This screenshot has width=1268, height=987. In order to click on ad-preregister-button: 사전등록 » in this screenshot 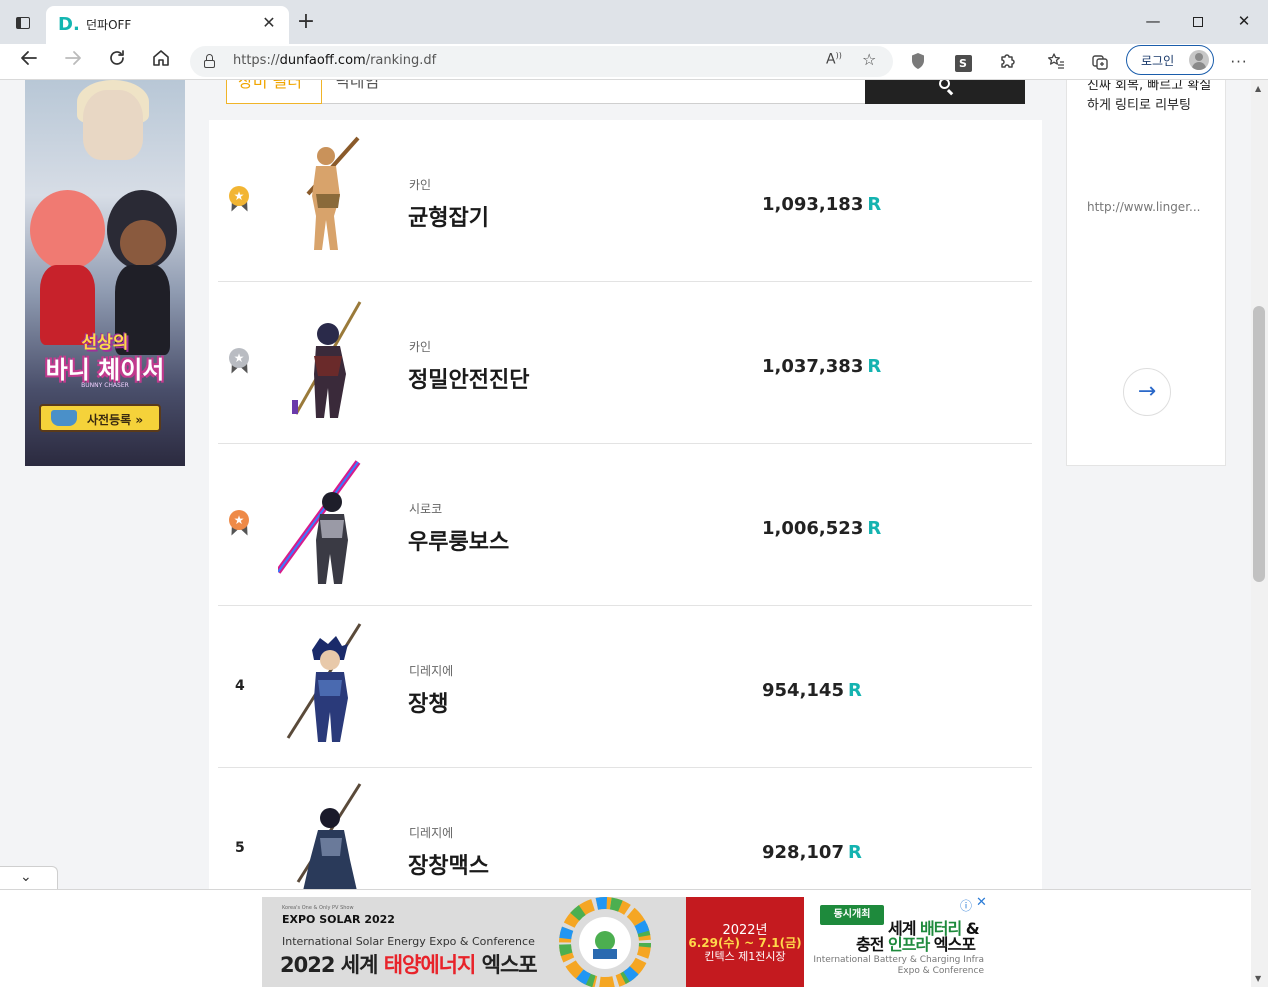, I will do `click(100, 418)`.